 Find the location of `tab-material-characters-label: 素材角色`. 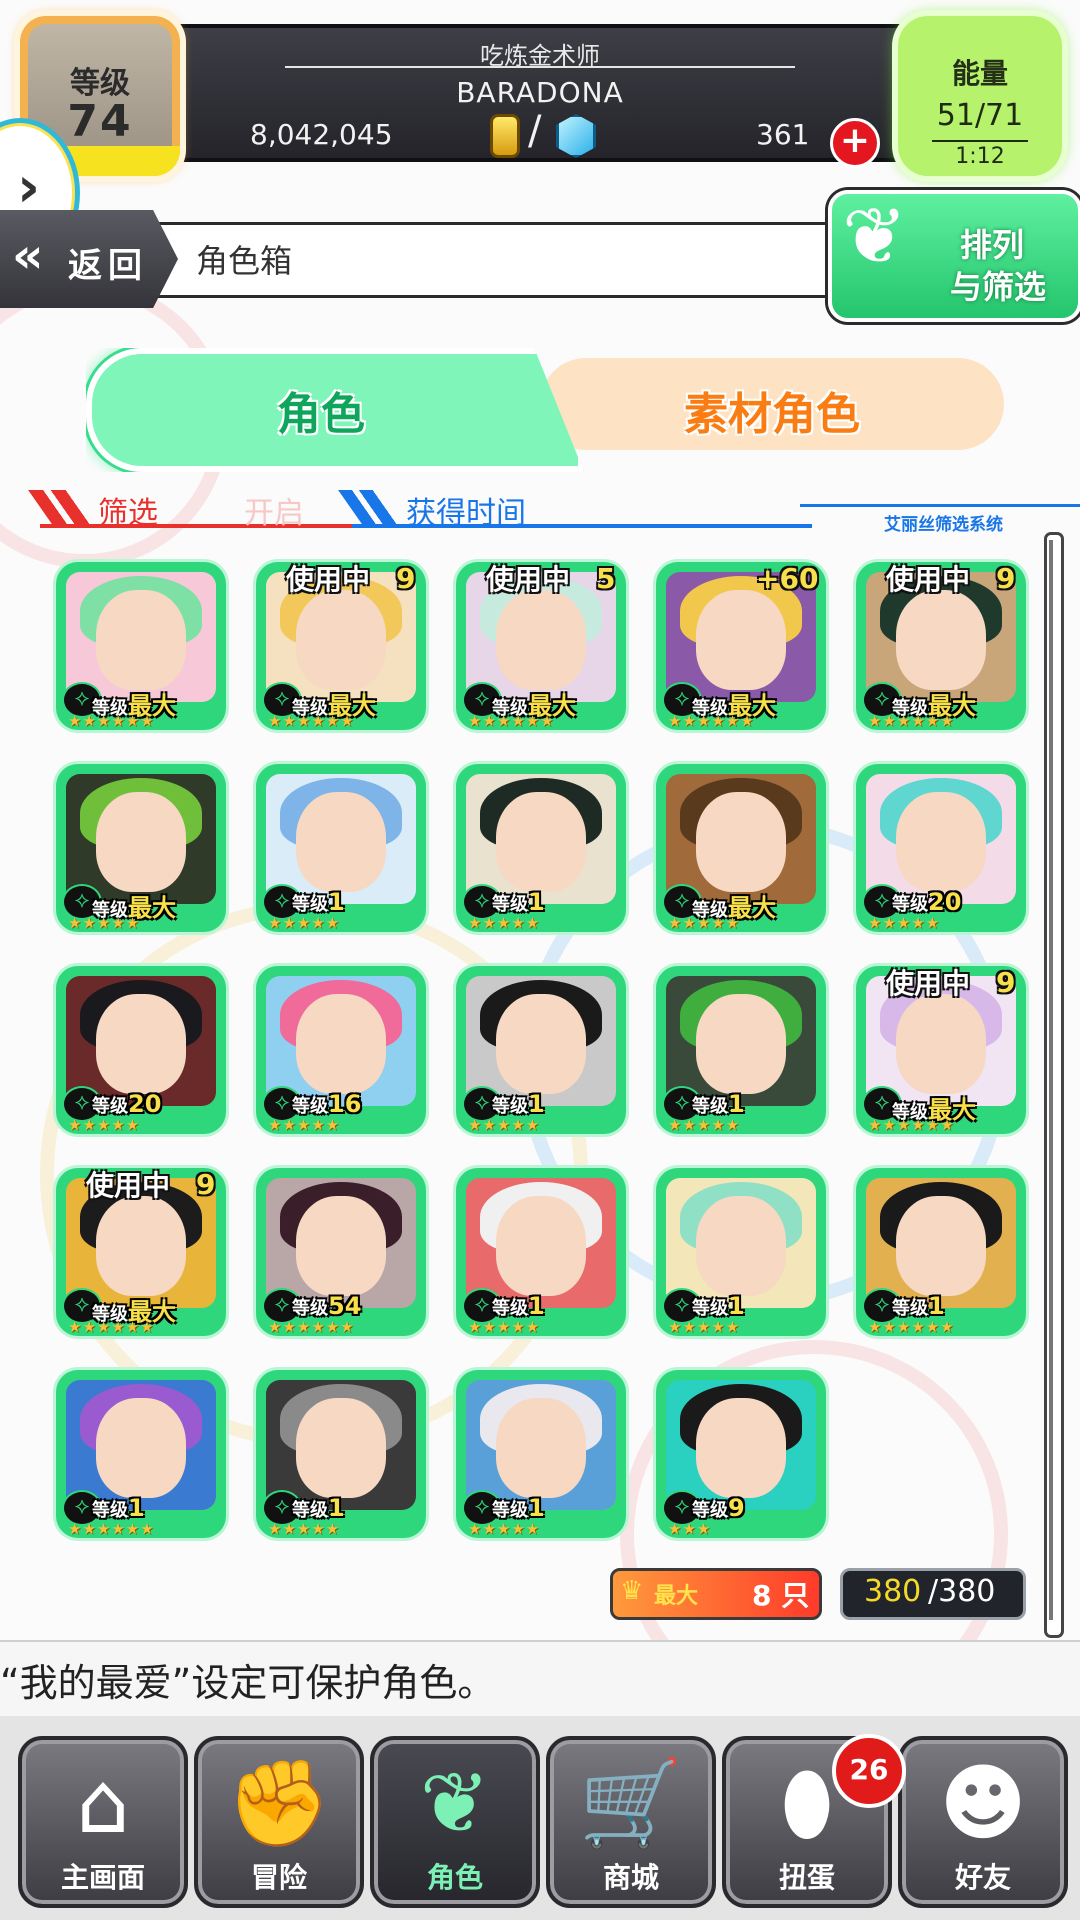

tab-material-characters-label: 素材角色 is located at coordinates (772, 410).